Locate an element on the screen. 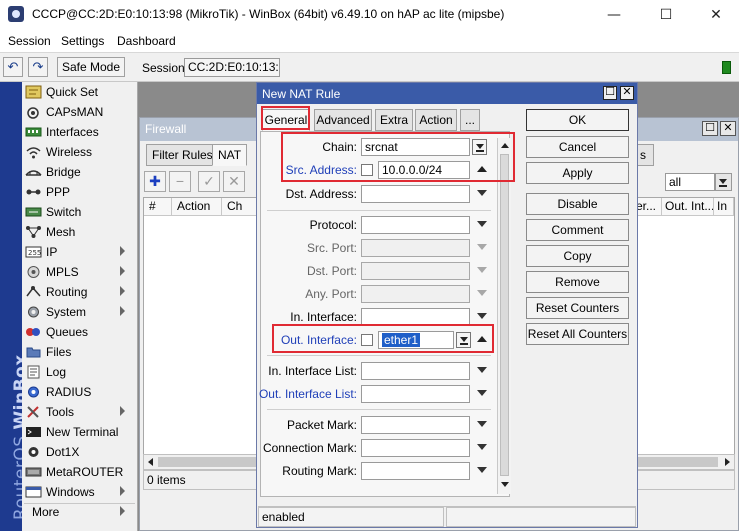 This screenshot has width=739, height=531. safe-mode-button: Safe Mode is located at coordinates (91, 67).